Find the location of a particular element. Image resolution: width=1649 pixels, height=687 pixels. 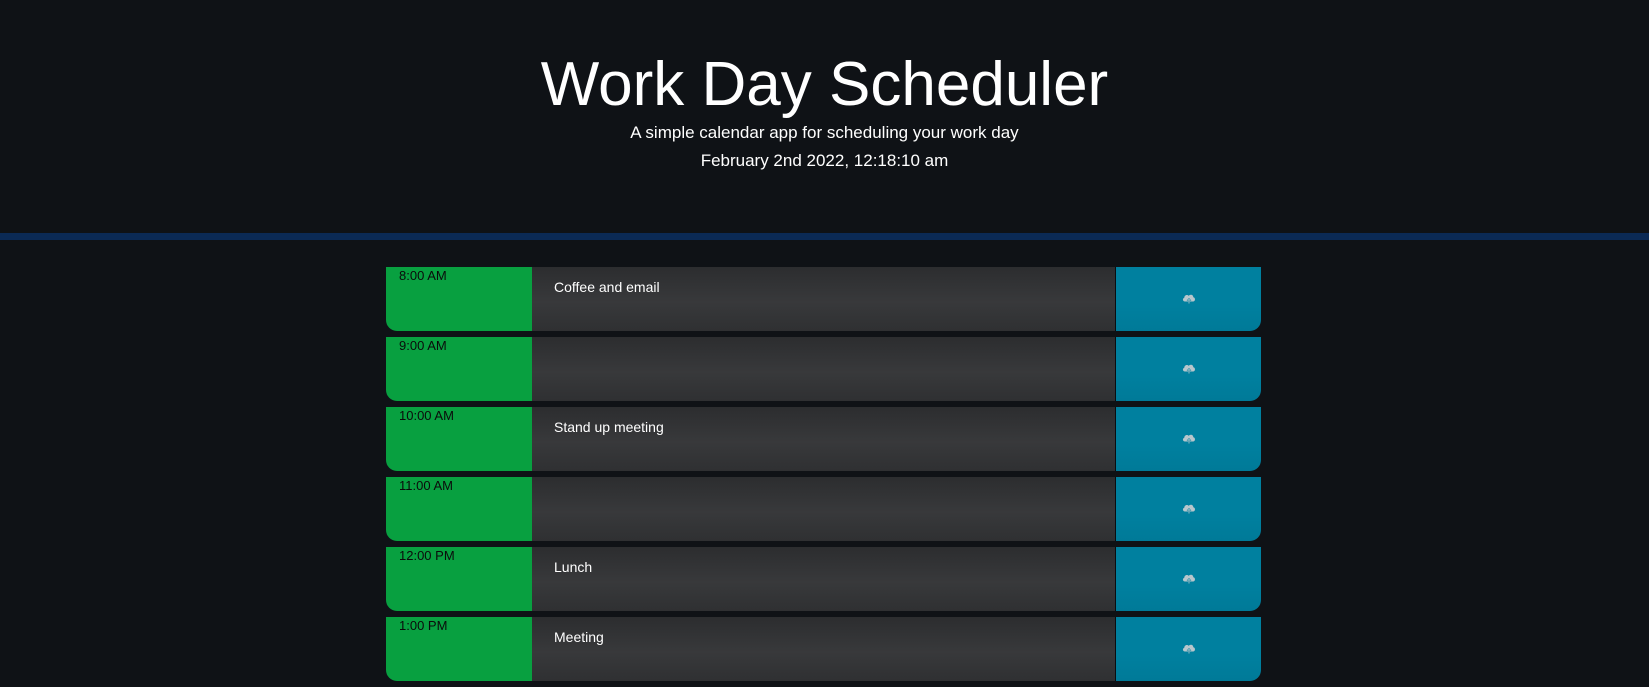

time-block-12pm: 12:00 PM Lunch is located at coordinates (823, 579).